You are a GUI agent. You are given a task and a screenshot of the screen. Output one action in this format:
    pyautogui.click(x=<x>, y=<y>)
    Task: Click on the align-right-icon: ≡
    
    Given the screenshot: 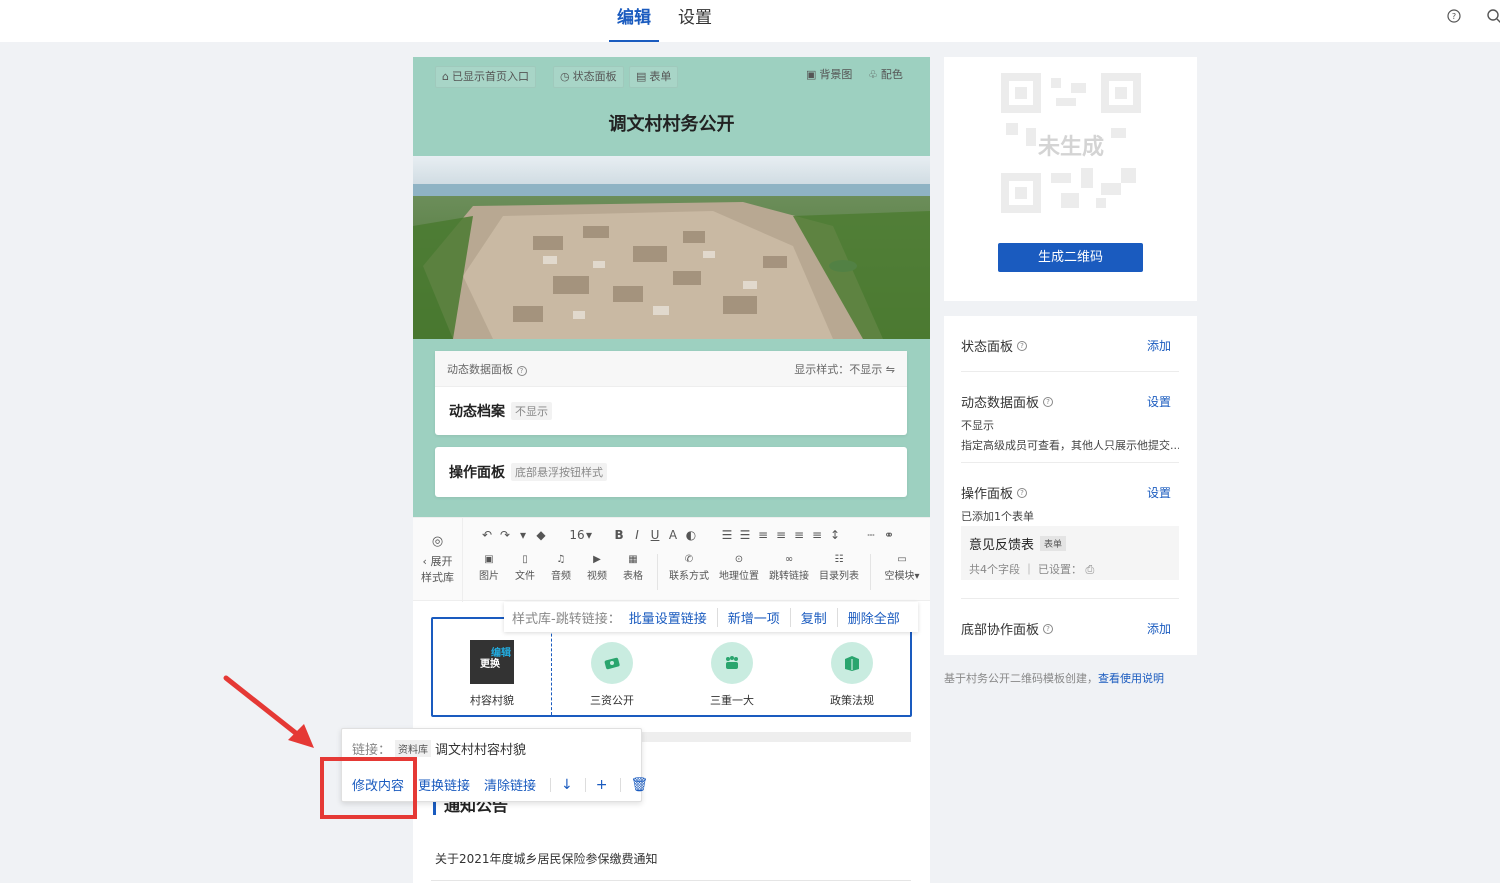 What is the action you would take?
    pyautogui.click(x=799, y=535)
    